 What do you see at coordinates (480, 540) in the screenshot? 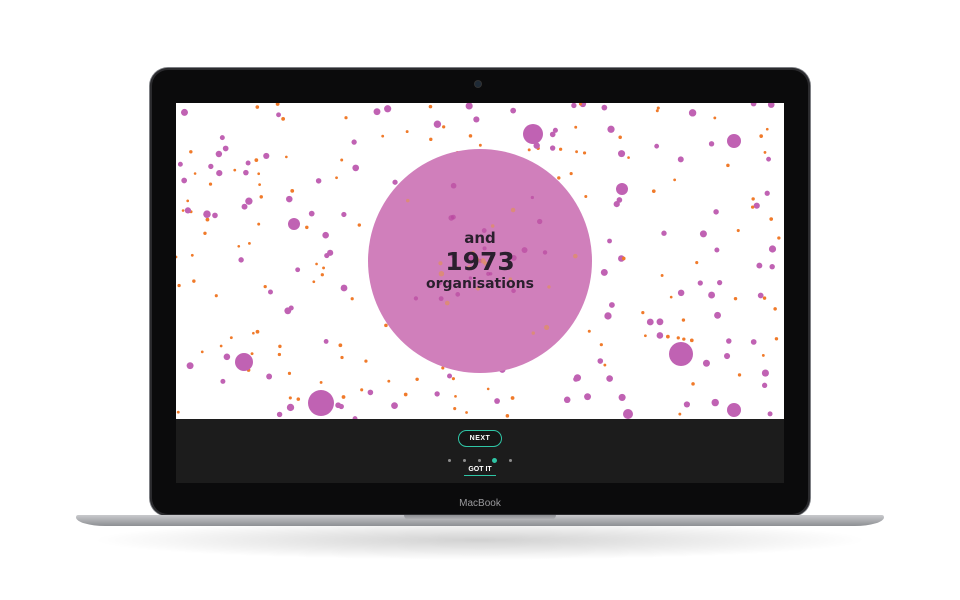
I see `laptop-shadow` at bounding box center [480, 540].